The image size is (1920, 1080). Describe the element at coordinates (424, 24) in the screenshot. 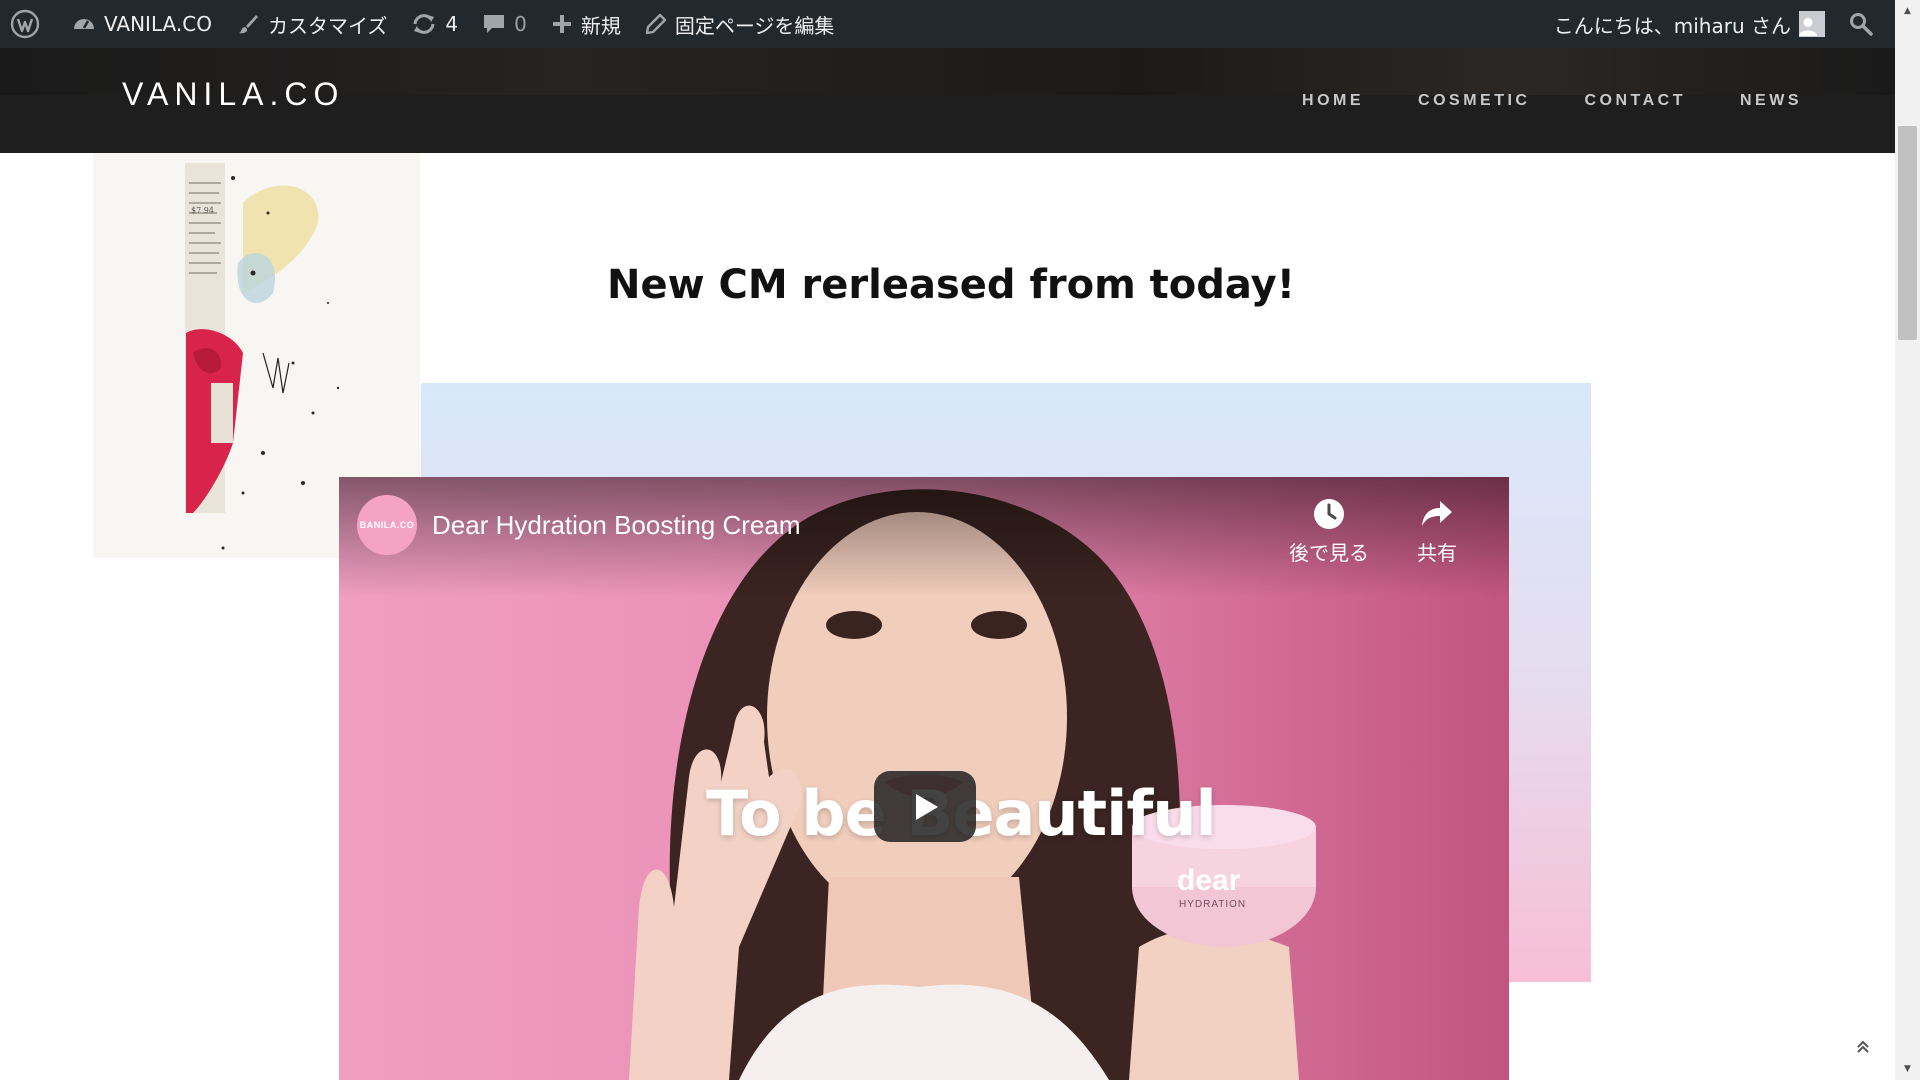

I see `refresh-icon` at that location.